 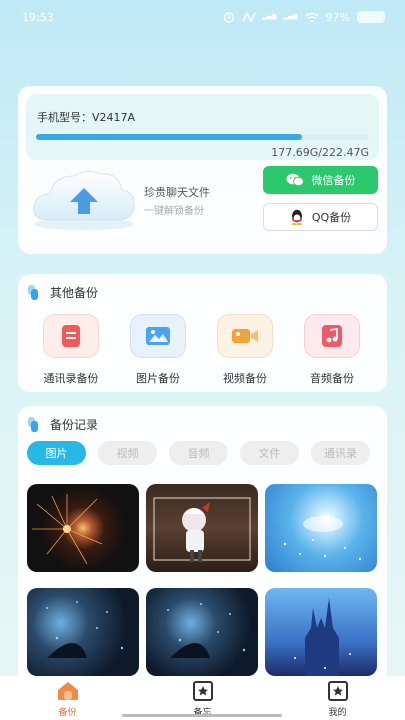 What do you see at coordinates (248, 17) in the screenshot?
I see `nfc-icon` at bounding box center [248, 17].